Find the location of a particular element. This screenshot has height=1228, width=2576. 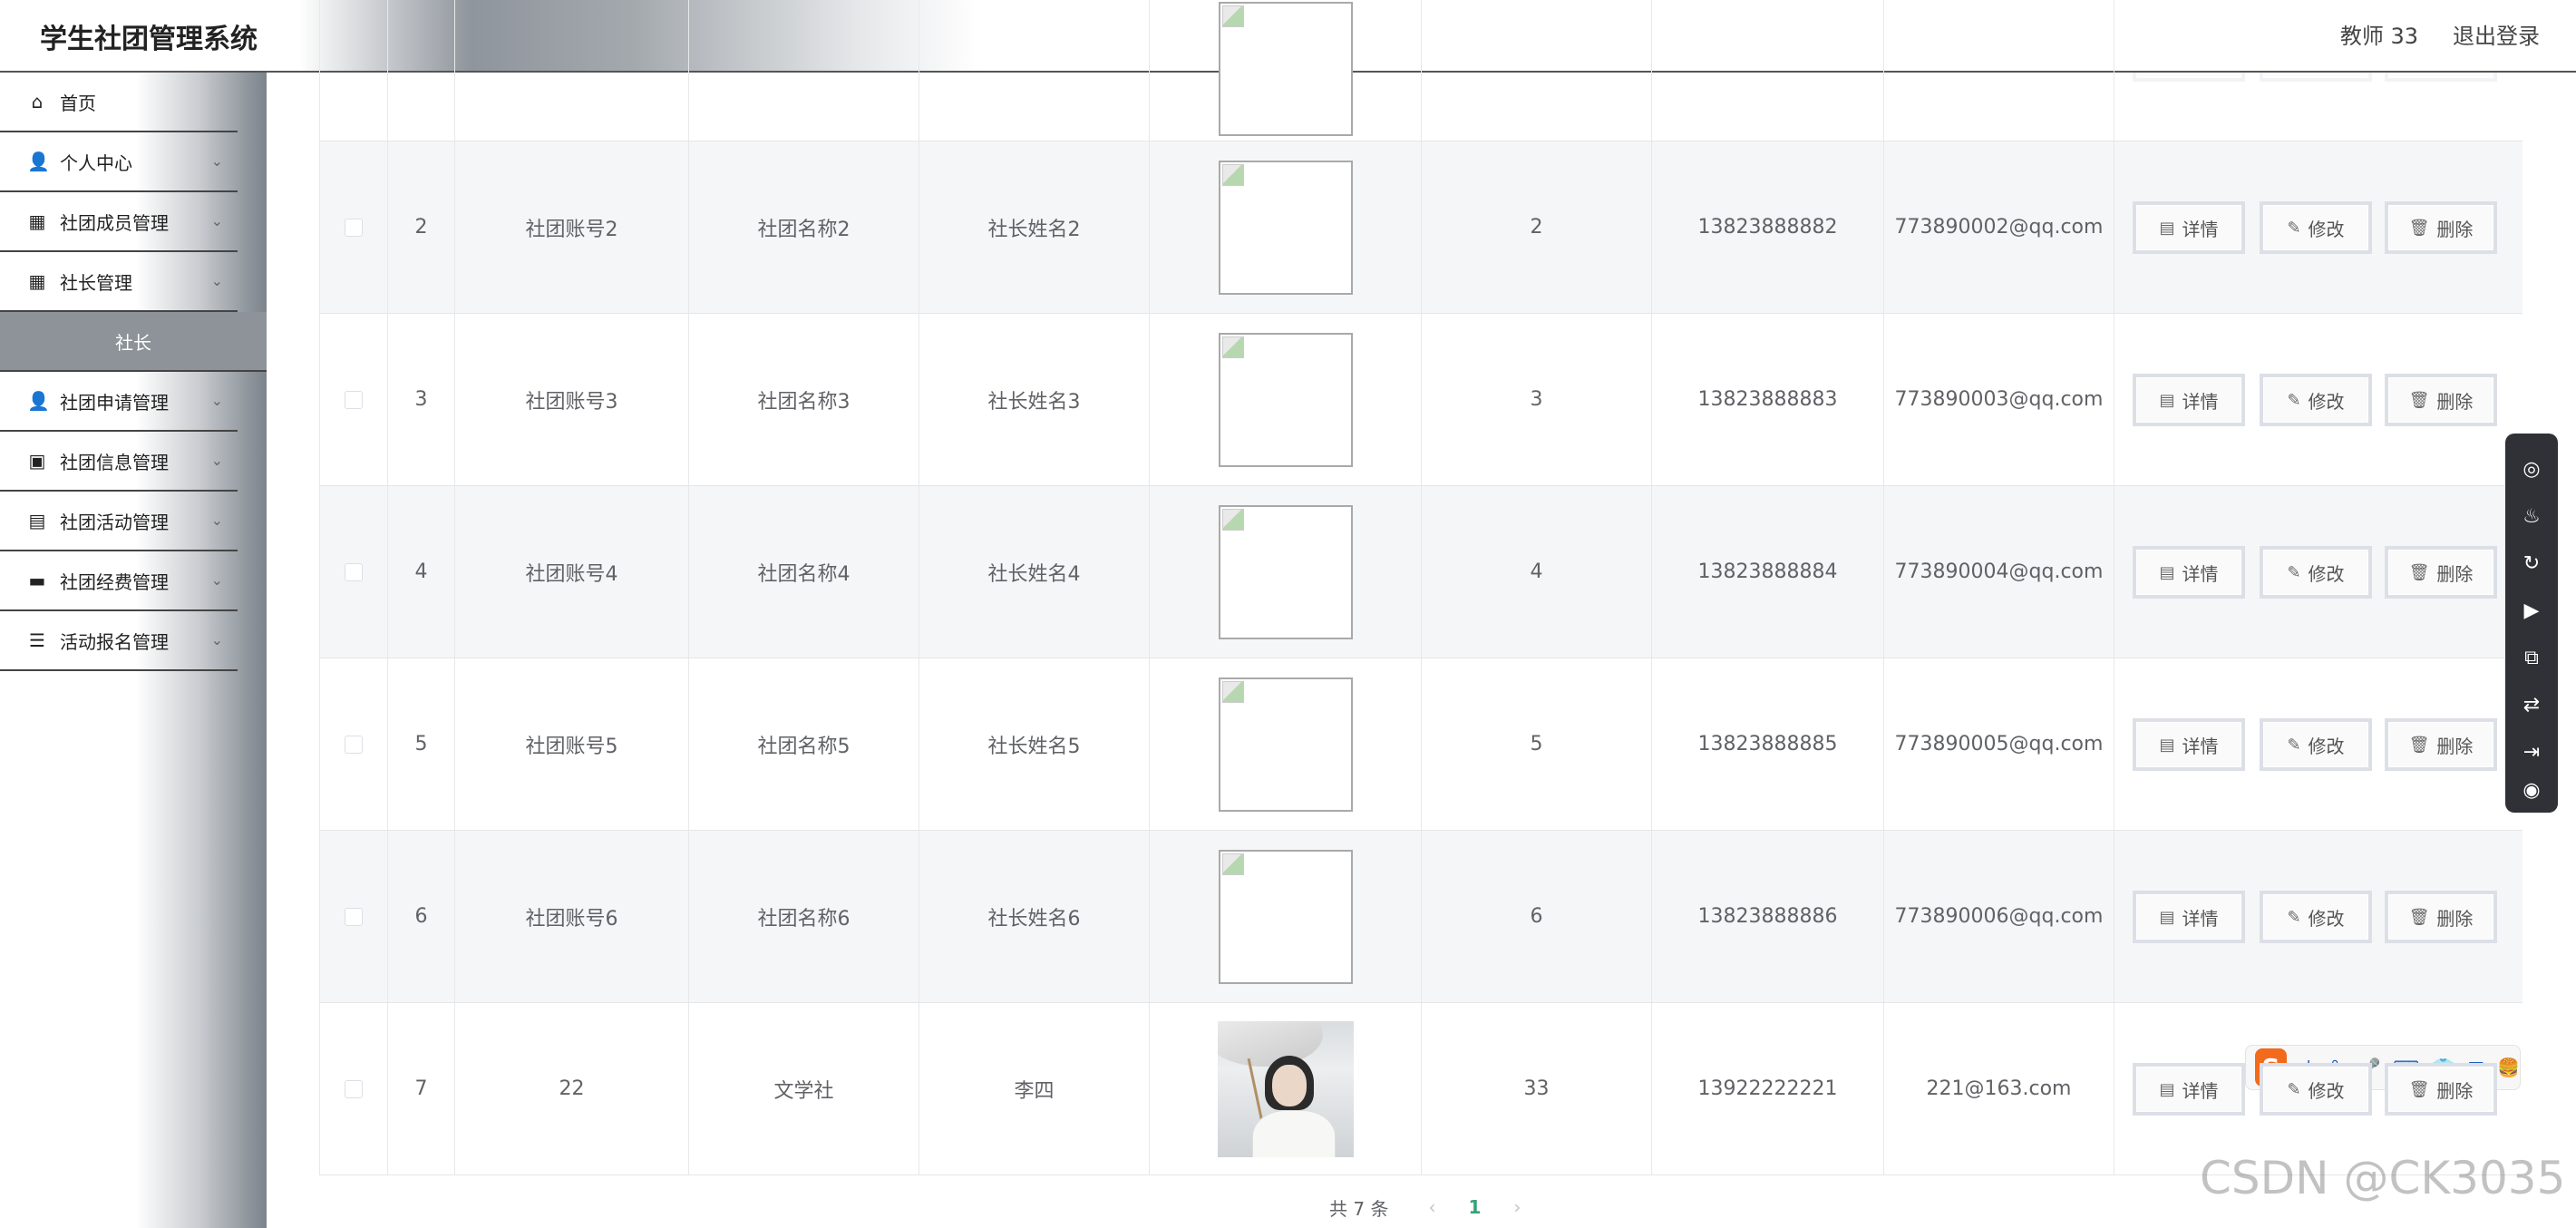

cell-index: 3 is located at coordinates (421, 399).